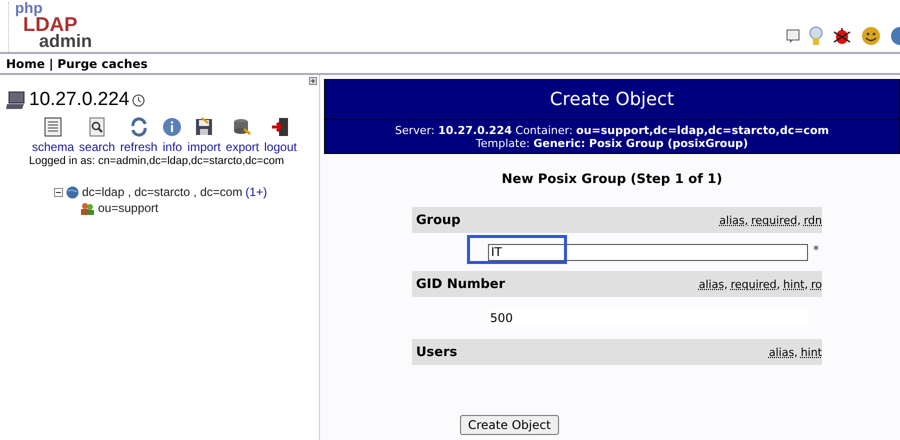 The width and height of the screenshot is (900, 440). I want to click on exit-door-icon, so click(280, 127).